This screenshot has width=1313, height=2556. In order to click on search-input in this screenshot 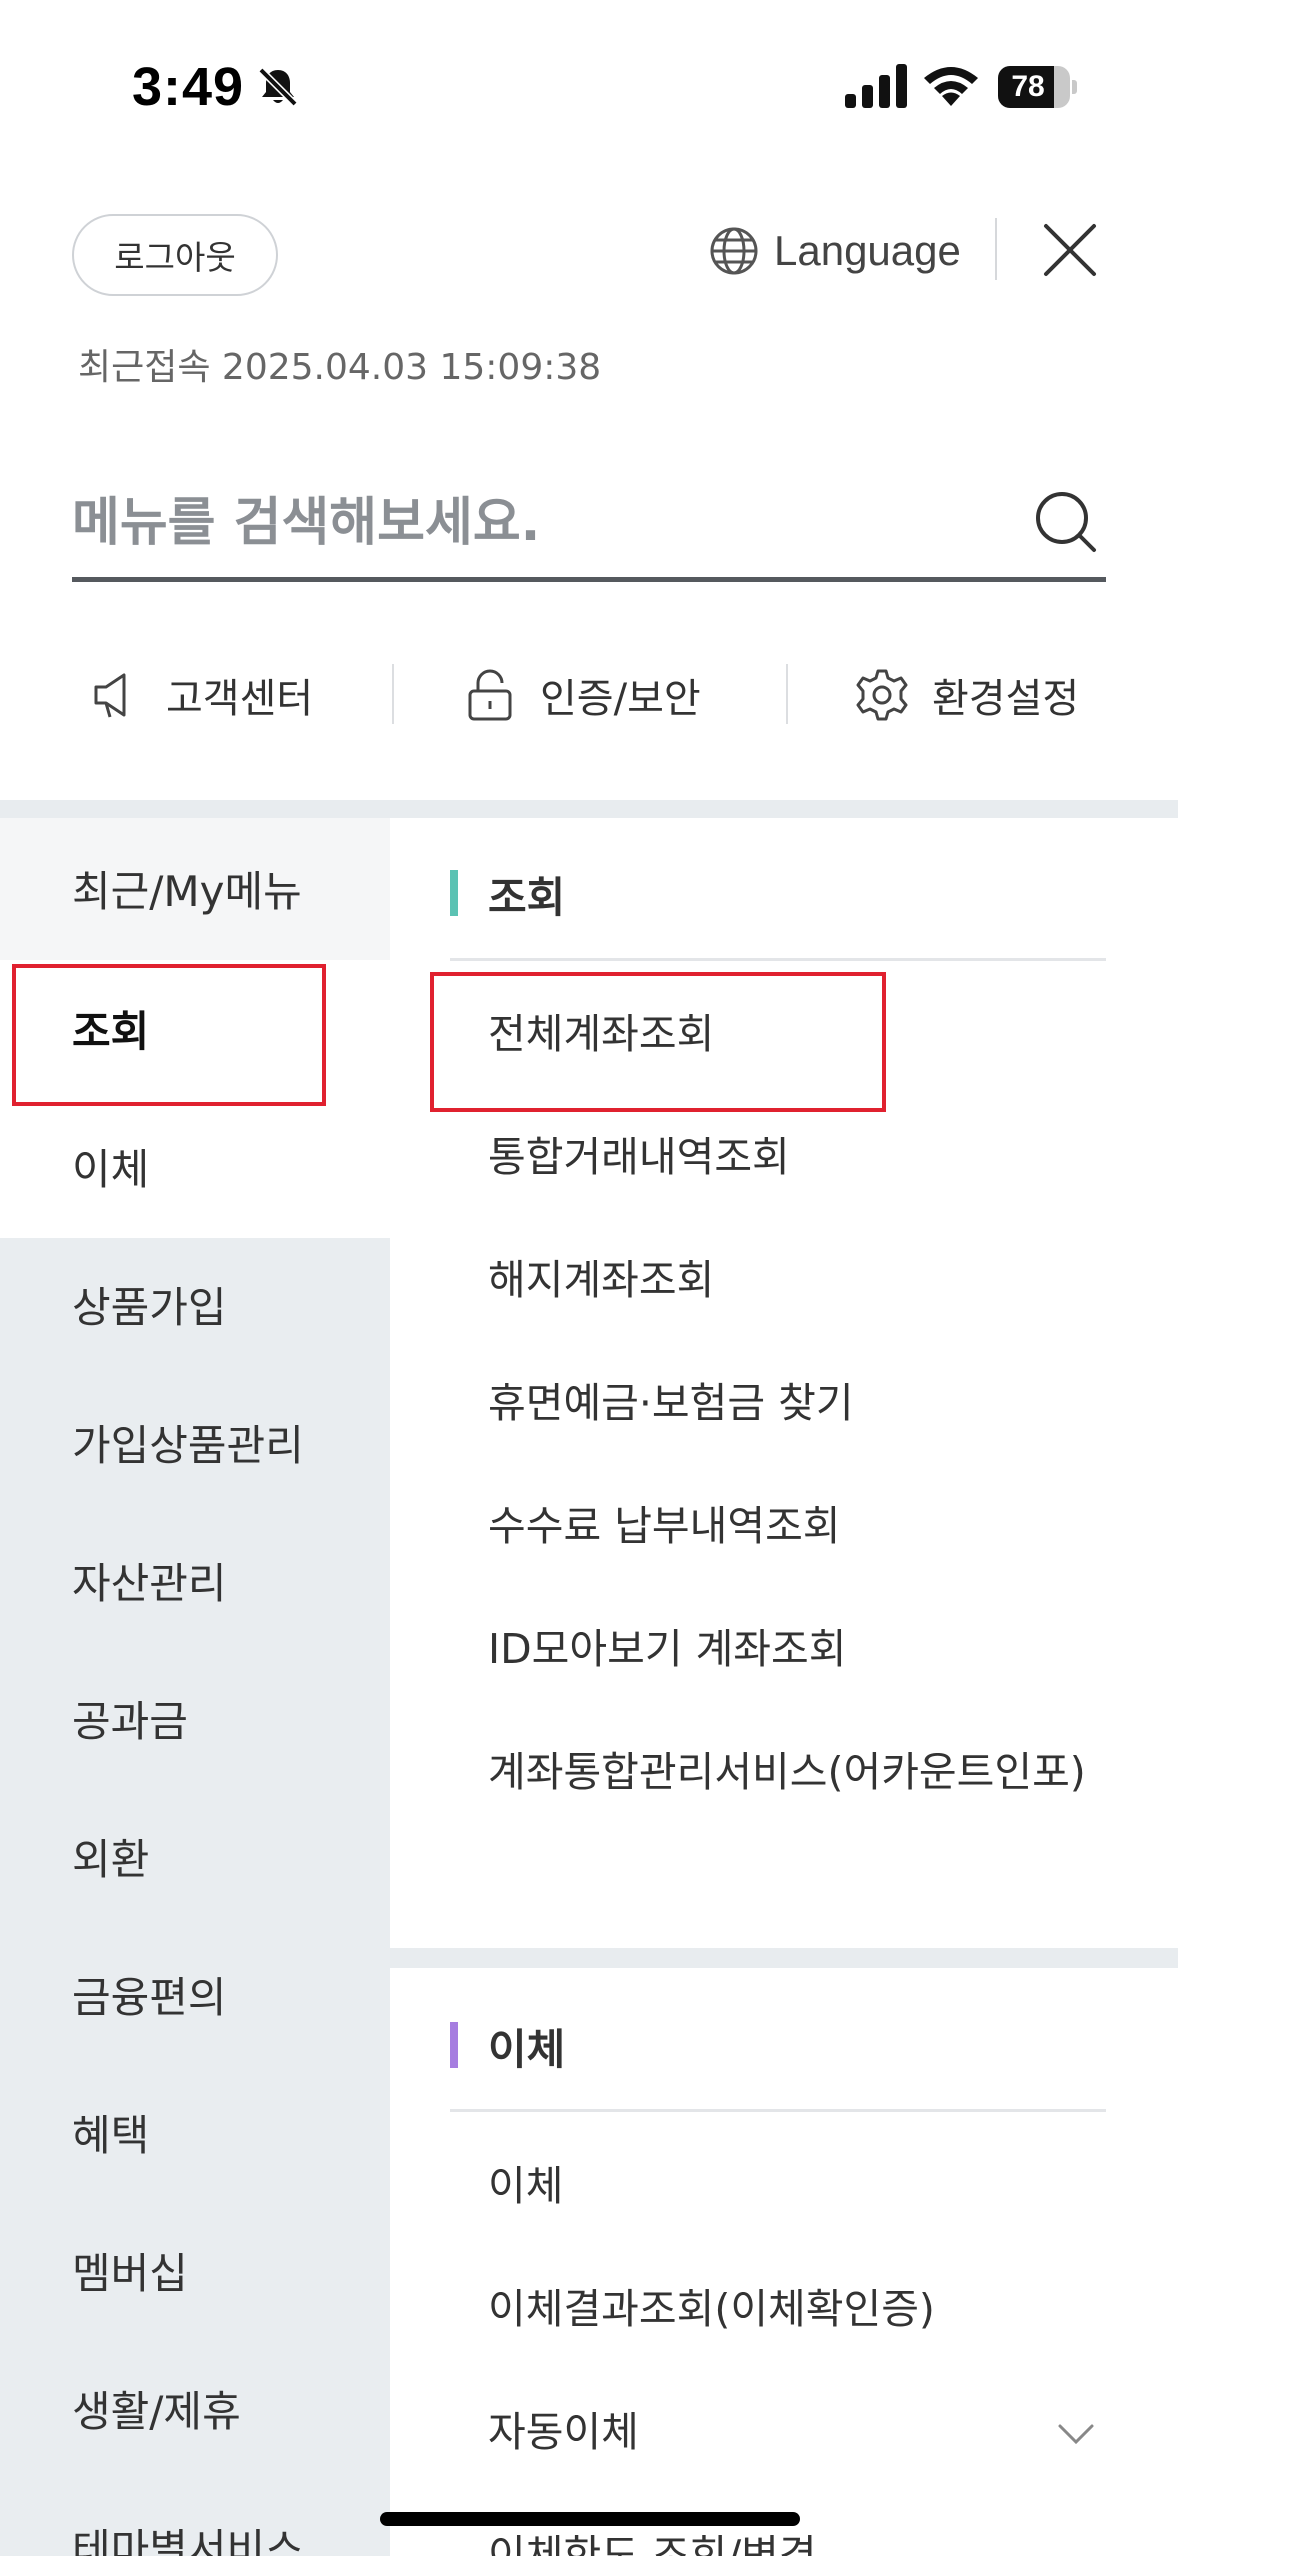, I will do `click(542, 523)`.